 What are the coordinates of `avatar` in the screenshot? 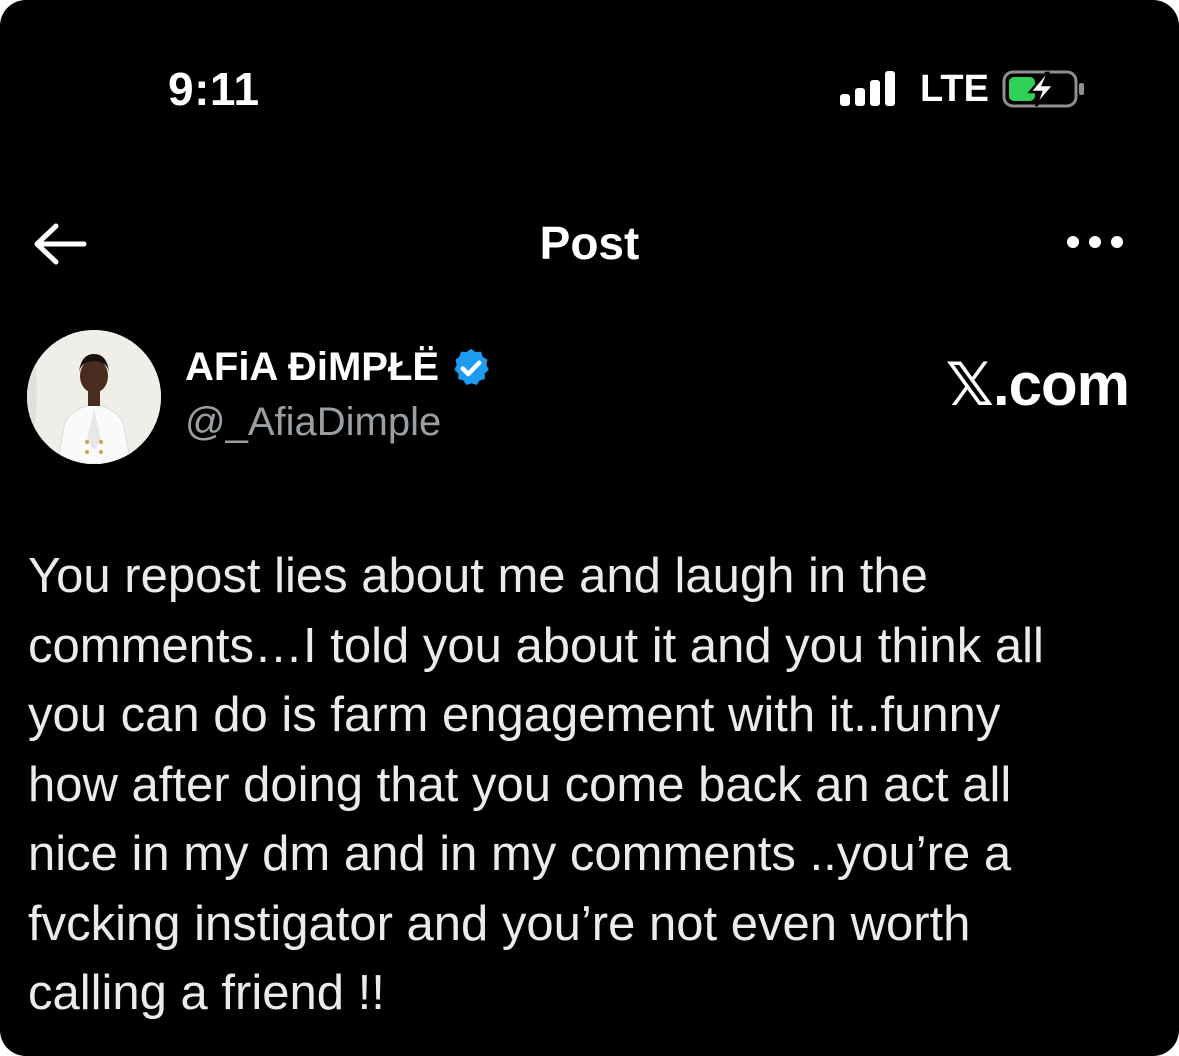 It's located at (94, 397).